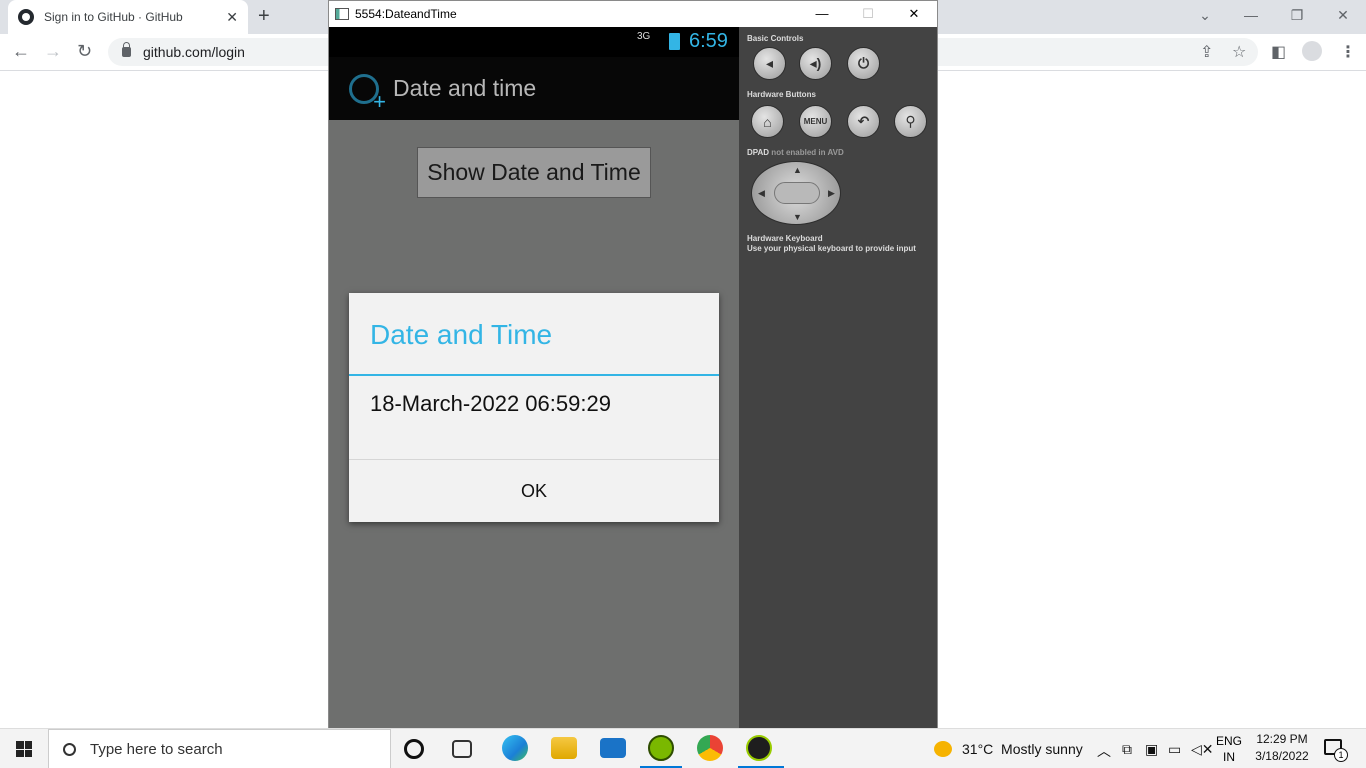 The image size is (1366, 768). Describe the element at coordinates (1174, 749) in the screenshot. I see `device-icon: ▭` at that location.